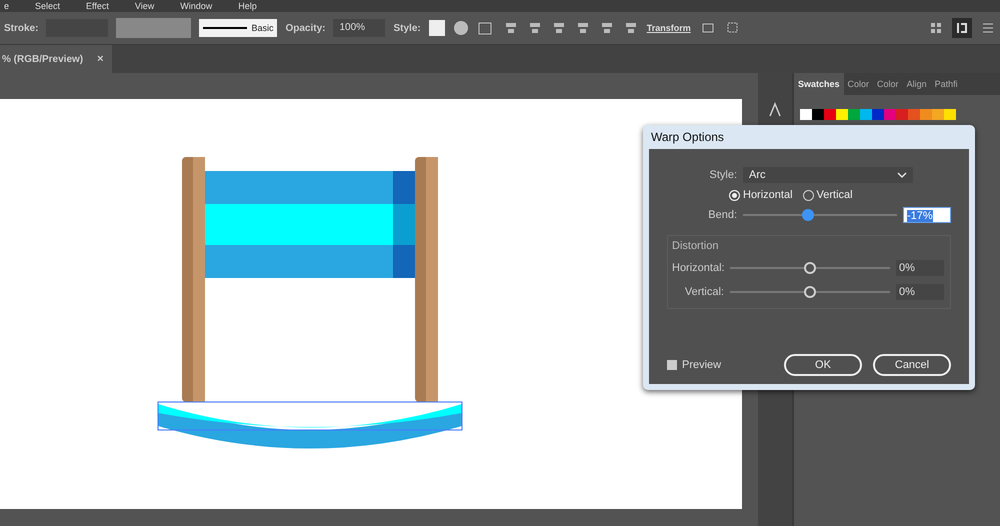 The width and height of the screenshot is (1000, 526). What do you see at coordinates (834, 195) in the screenshot?
I see `radio-label: Vertical` at bounding box center [834, 195].